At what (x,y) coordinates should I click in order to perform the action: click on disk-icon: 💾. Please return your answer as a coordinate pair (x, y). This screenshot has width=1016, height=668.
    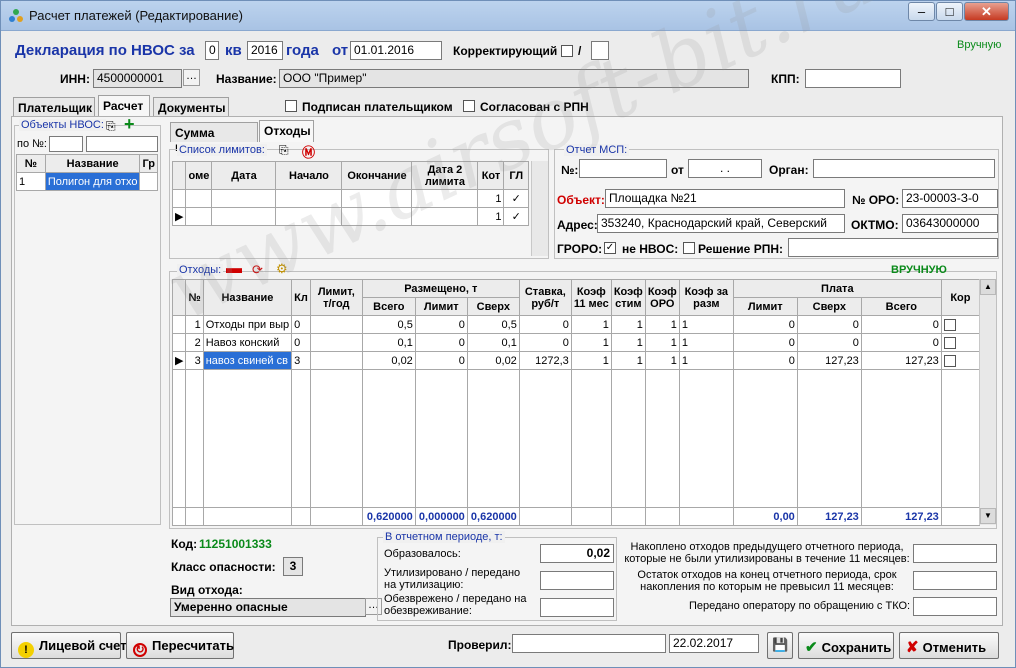
    Looking at the image, I should click on (780, 645).